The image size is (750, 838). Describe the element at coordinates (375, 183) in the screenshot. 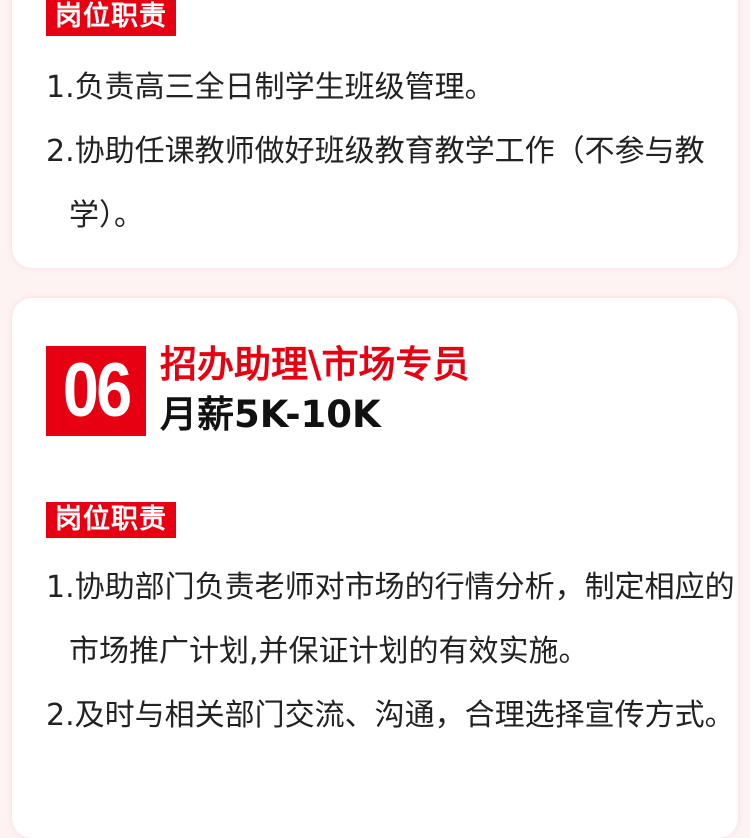

I see `duty-item: 2.协助任课教师做好班级教育教学工作（不参与教学）。` at that location.